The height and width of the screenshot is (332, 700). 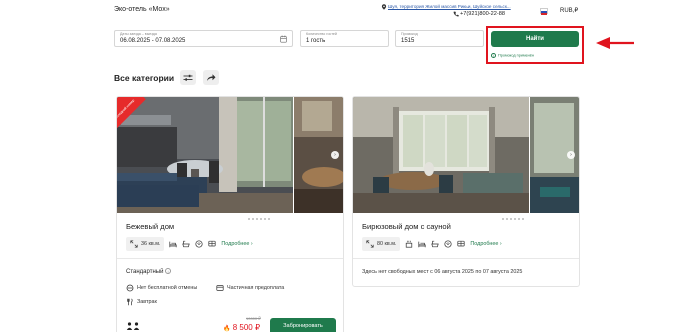 What do you see at coordinates (246, 327) in the screenshot?
I see `price-value: 8 500 ₽` at bounding box center [246, 327].